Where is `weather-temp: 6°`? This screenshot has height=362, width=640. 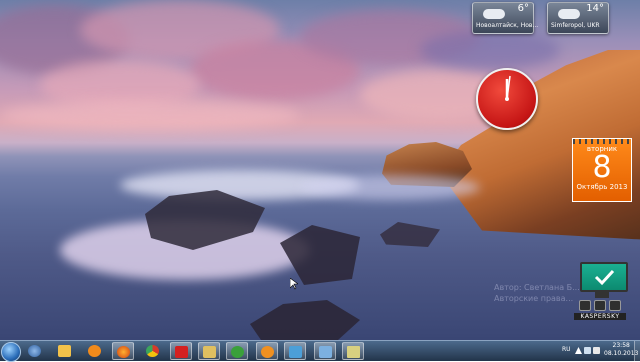
weather-temp: 6° is located at coordinates (523, 8).